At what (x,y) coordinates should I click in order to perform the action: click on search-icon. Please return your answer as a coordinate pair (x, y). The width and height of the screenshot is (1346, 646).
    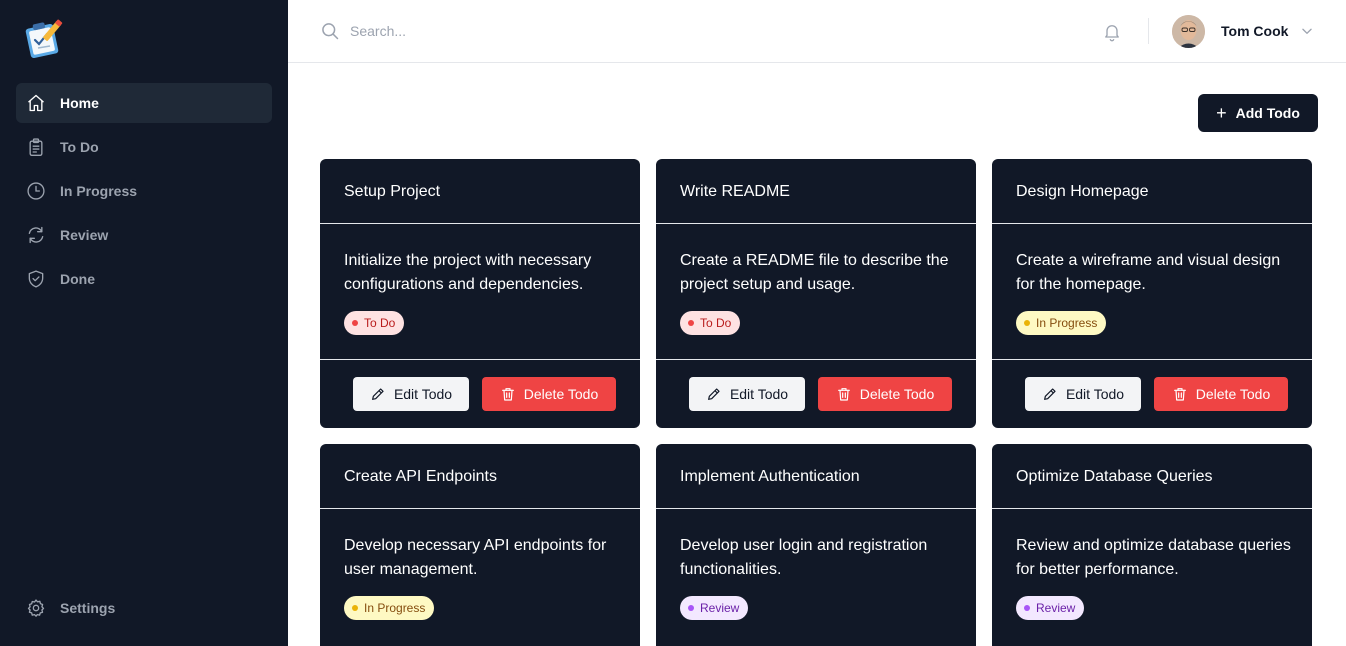
    Looking at the image, I should click on (330, 31).